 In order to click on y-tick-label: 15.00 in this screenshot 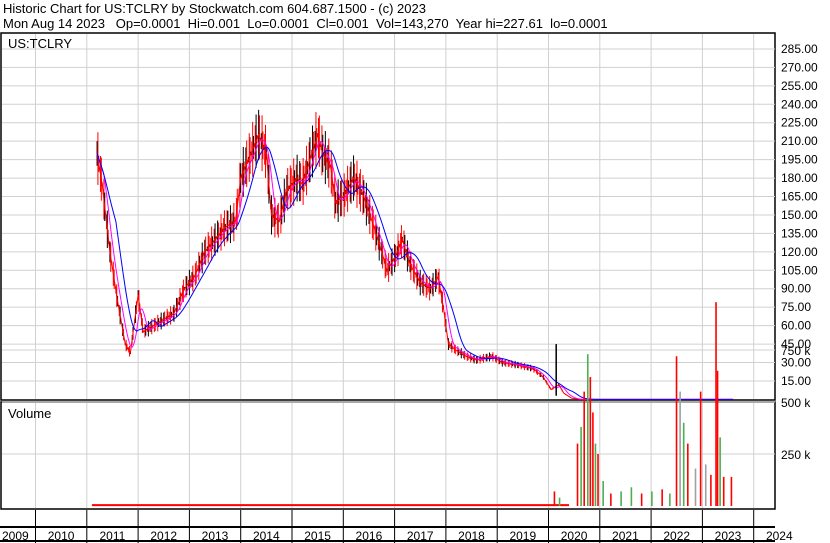, I will do `click(796, 381)`.